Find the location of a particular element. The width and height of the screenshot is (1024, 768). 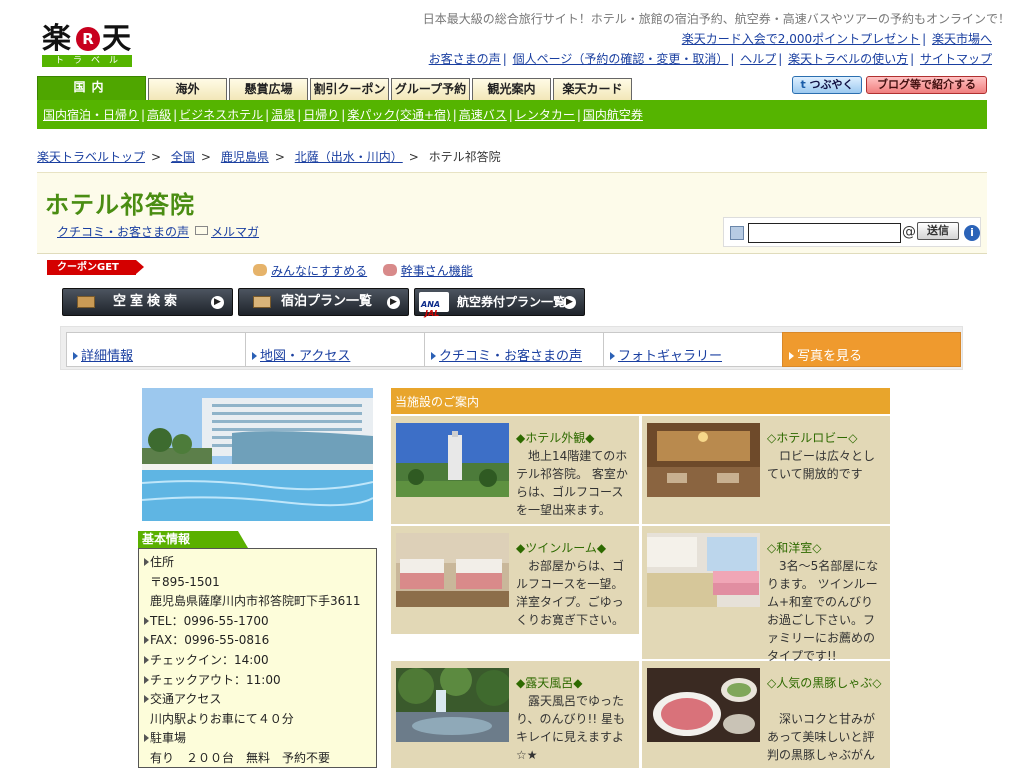

subnav-luxury: 高級 is located at coordinates (159, 114).